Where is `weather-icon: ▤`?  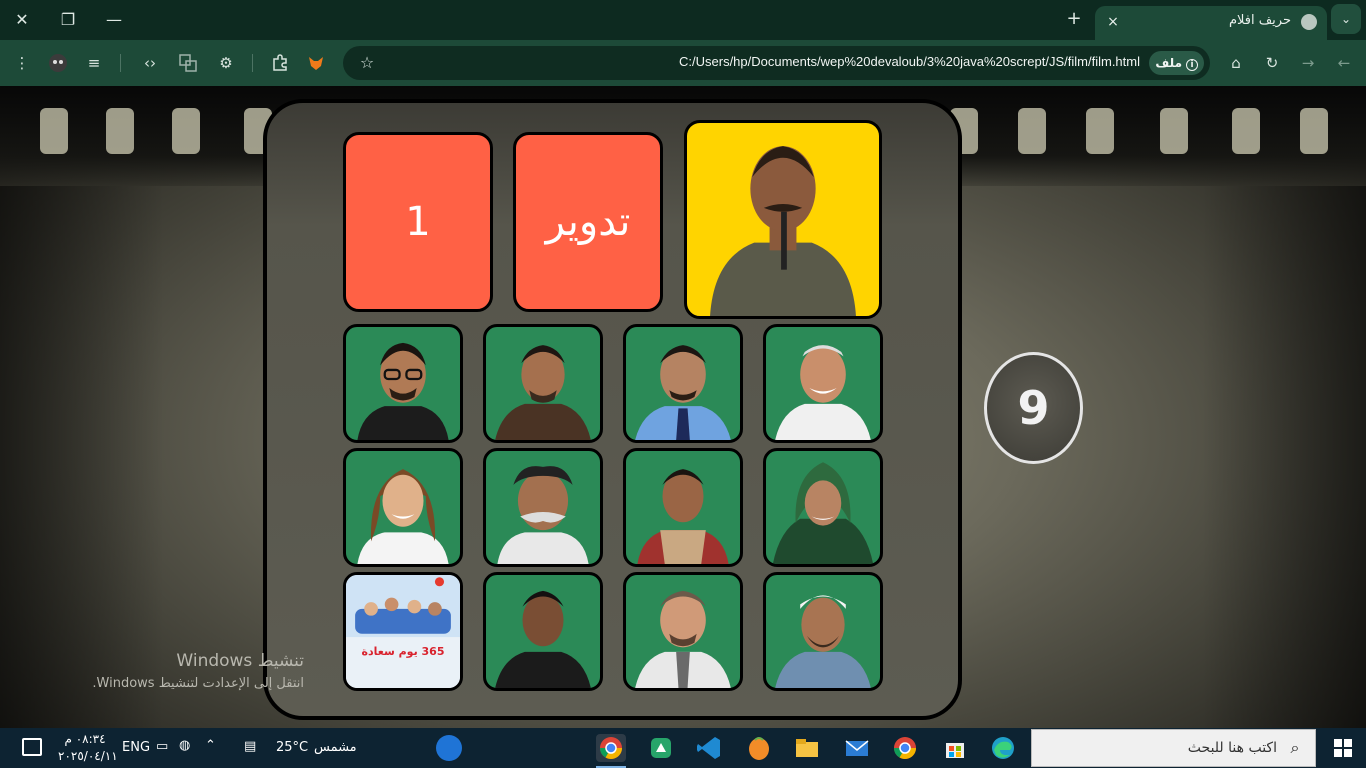
weather-icon: ▤ is located at coordinates (250, 746).